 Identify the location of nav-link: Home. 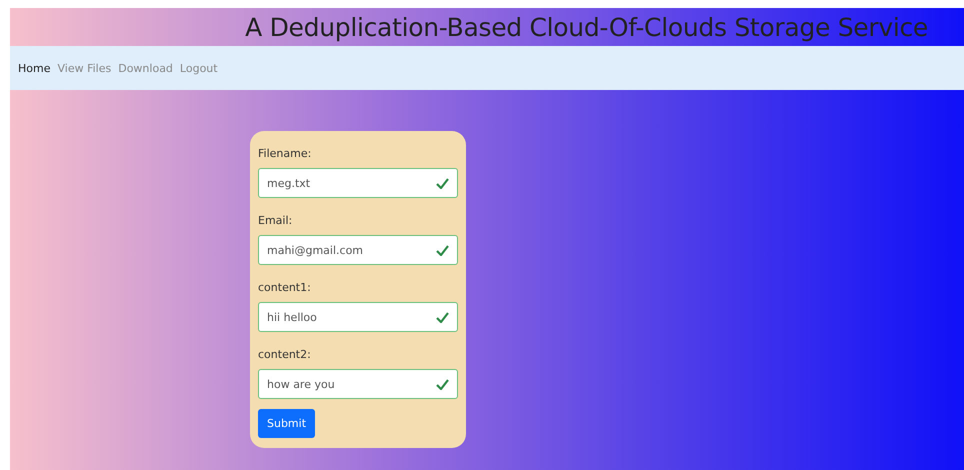
(34, 68).